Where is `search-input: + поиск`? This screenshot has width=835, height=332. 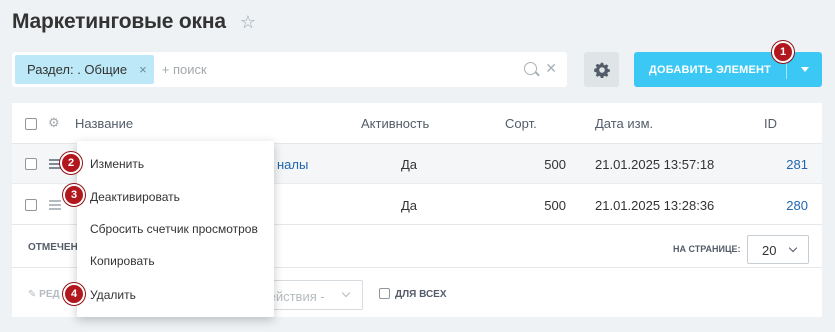
search-input: + поиск is located at coordinates (361, 69).